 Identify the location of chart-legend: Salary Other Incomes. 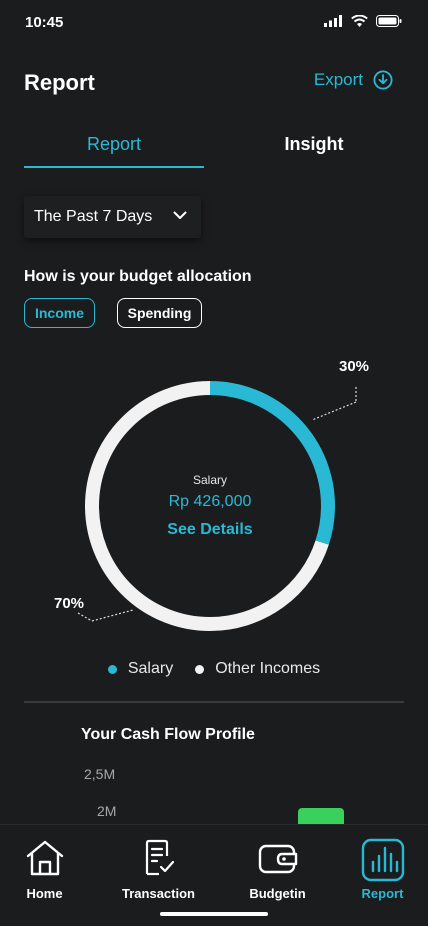
(214, 669).